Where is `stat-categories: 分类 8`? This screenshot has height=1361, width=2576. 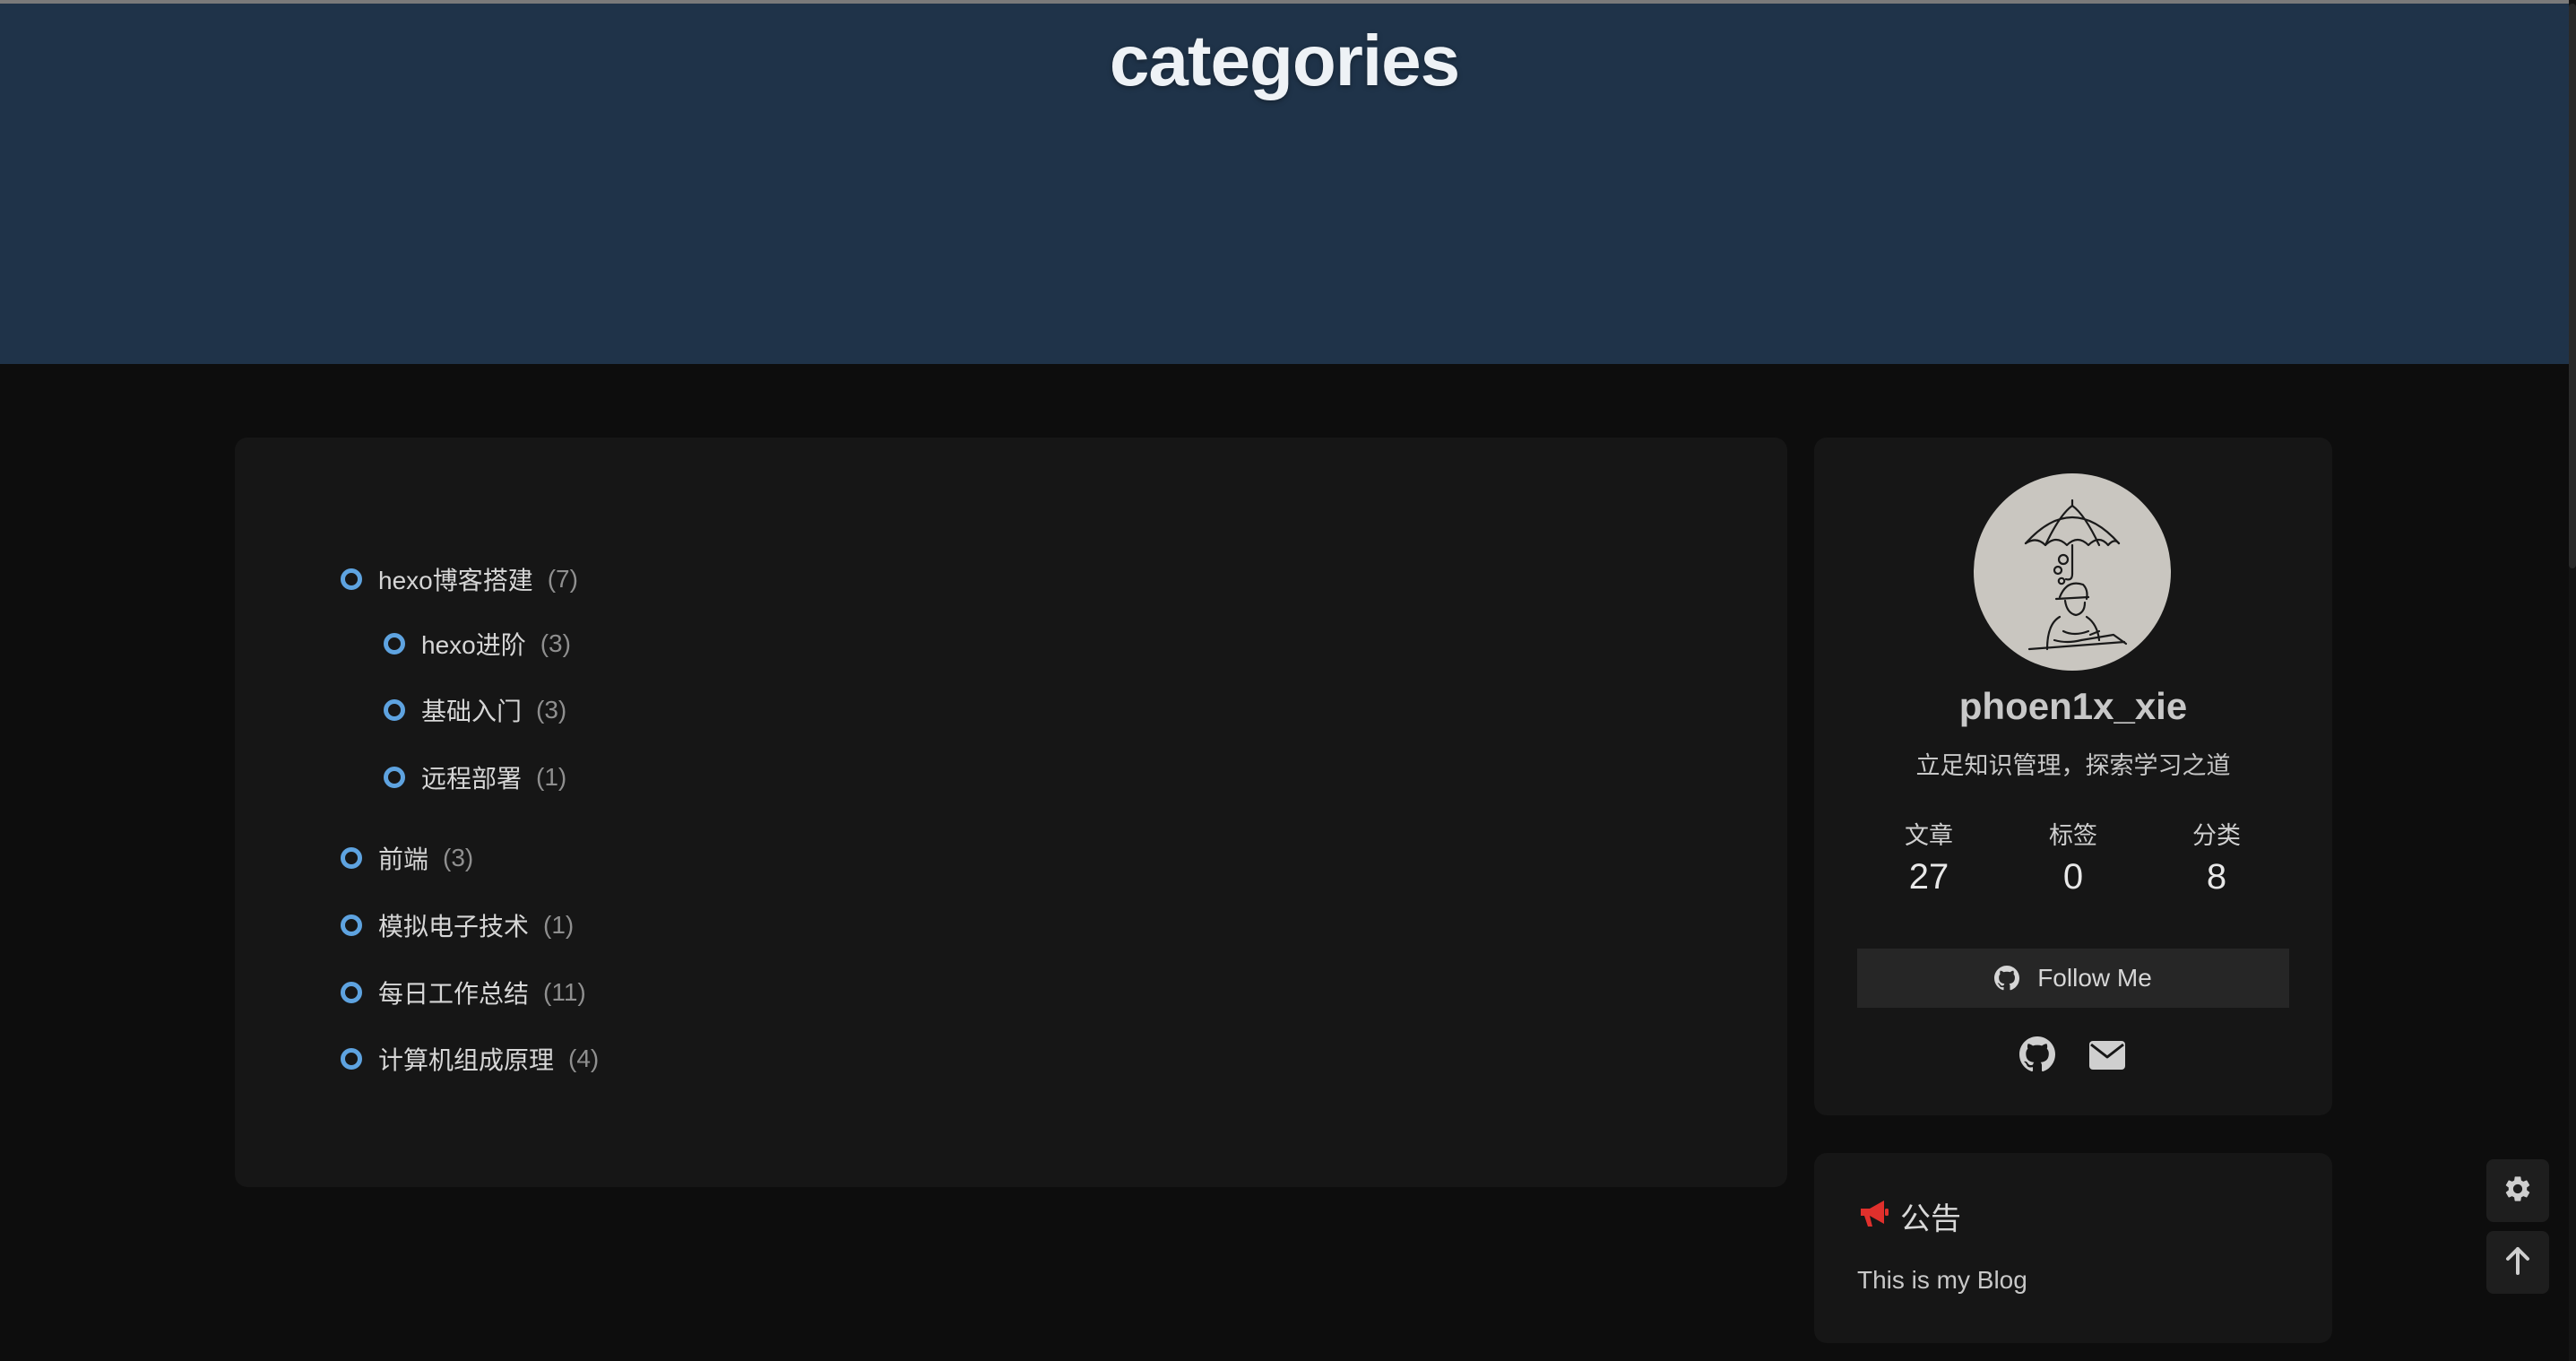
stat-categories: 分类 8 is located at coordinates (2216, 860).